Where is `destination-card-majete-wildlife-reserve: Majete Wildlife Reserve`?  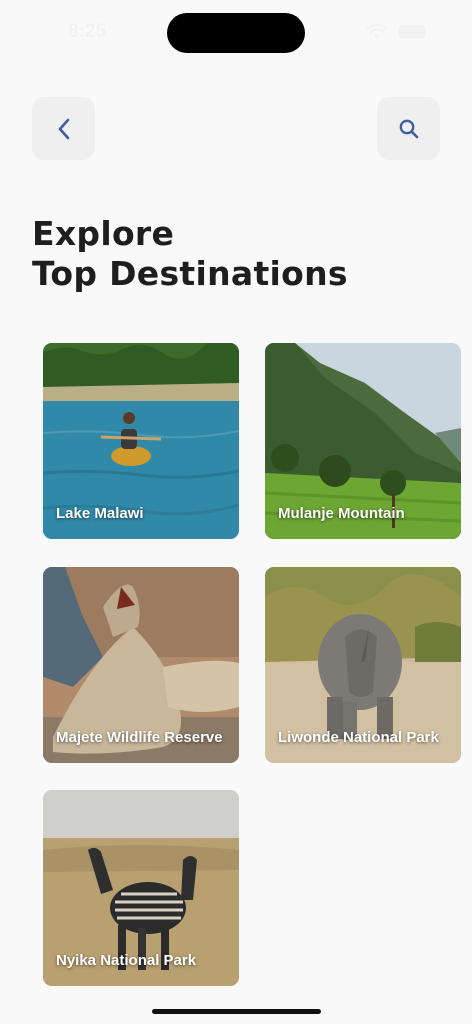
destination-card-majete-wildlife-reserve: Majete Wildlife Reserve is located at coordinates (141, 665).